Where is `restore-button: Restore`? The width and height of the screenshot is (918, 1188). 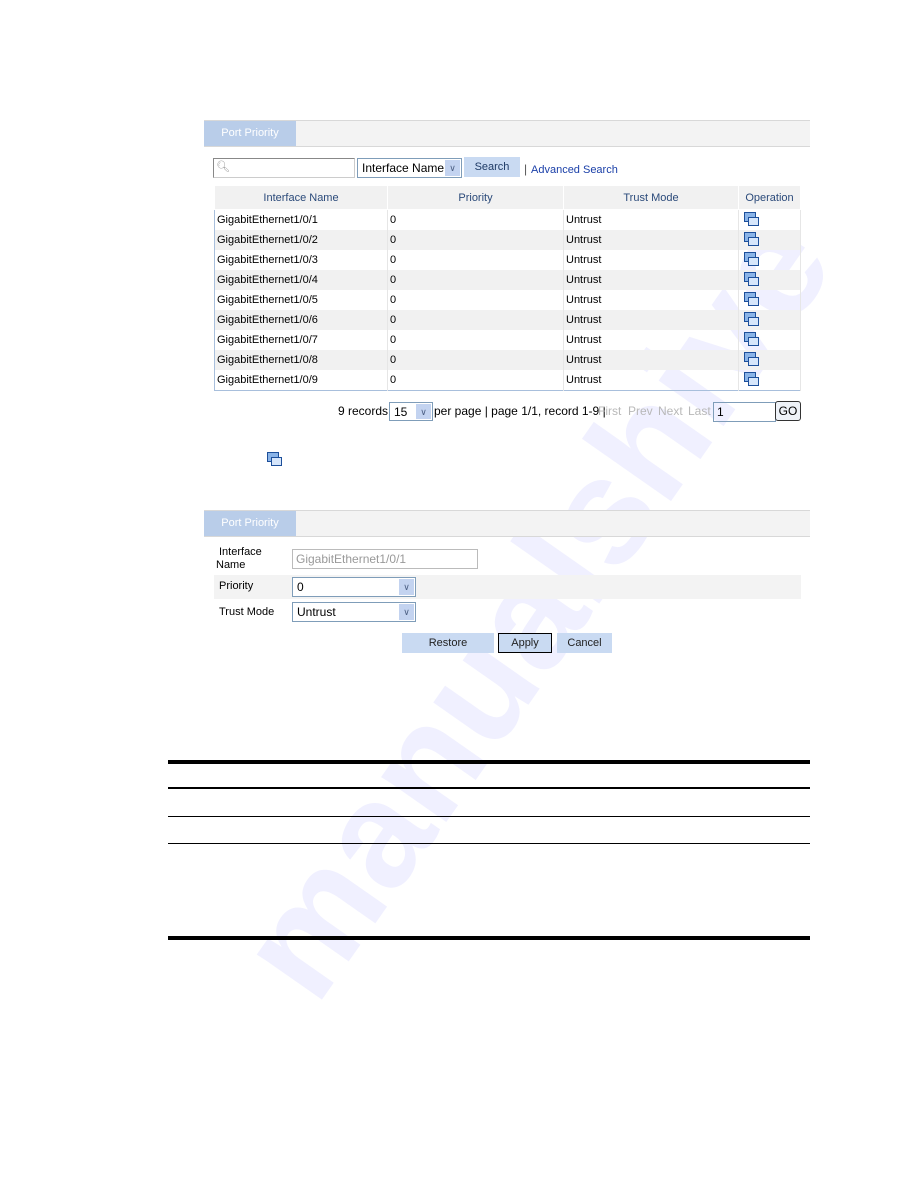
restore-button: Restore is located at coordinates (448, 643).